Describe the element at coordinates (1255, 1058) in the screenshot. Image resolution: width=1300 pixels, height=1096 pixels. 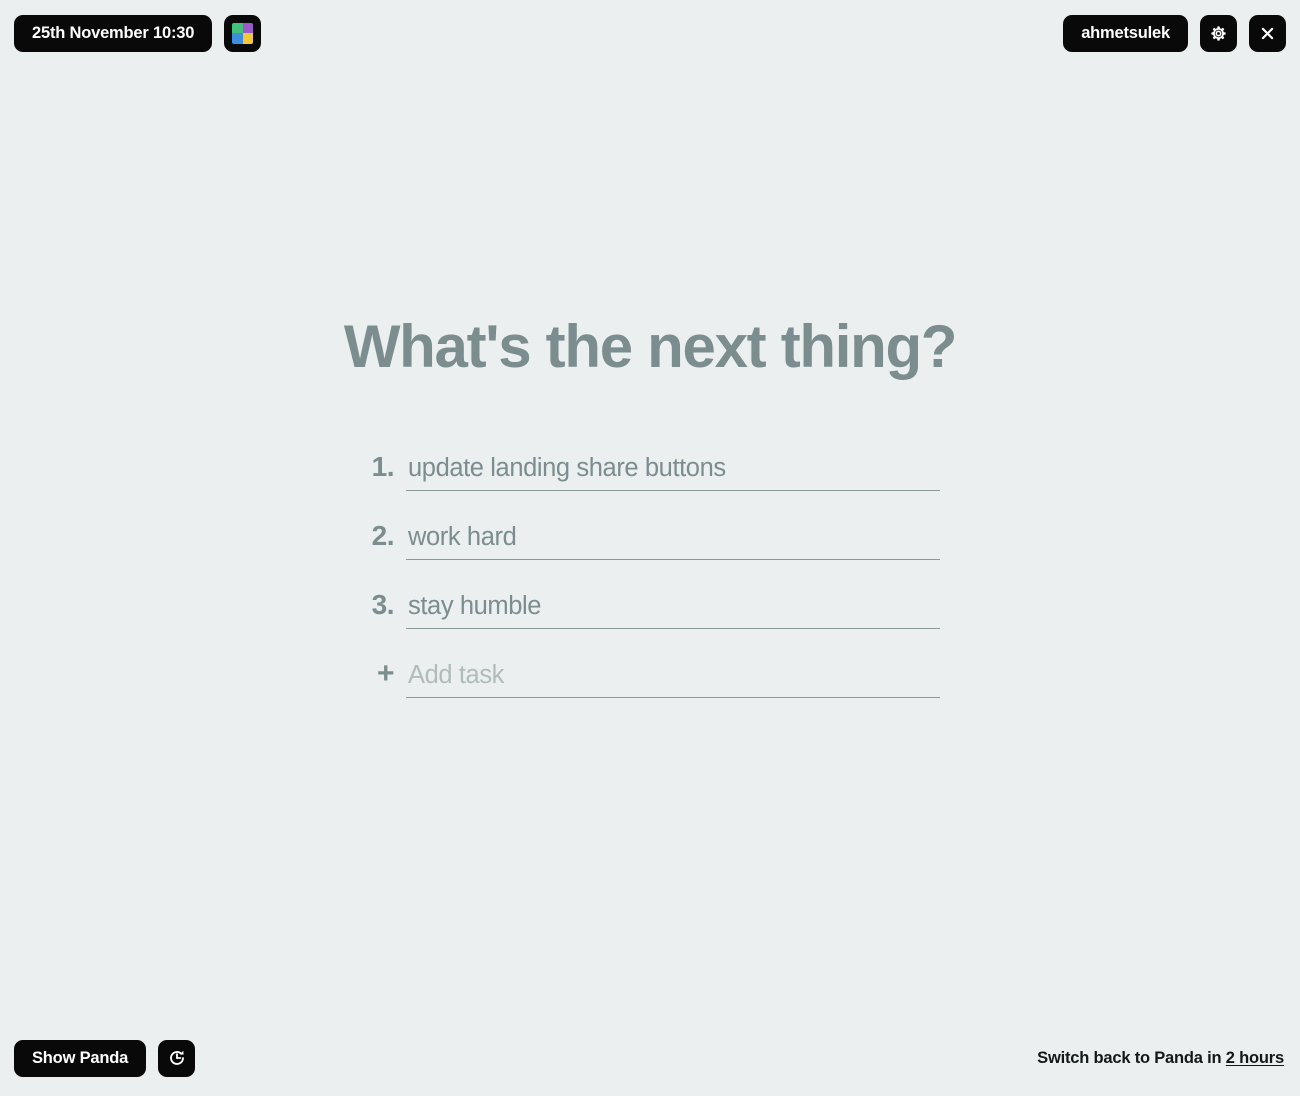
I see `switch-back-link: 2 hours` at that location.